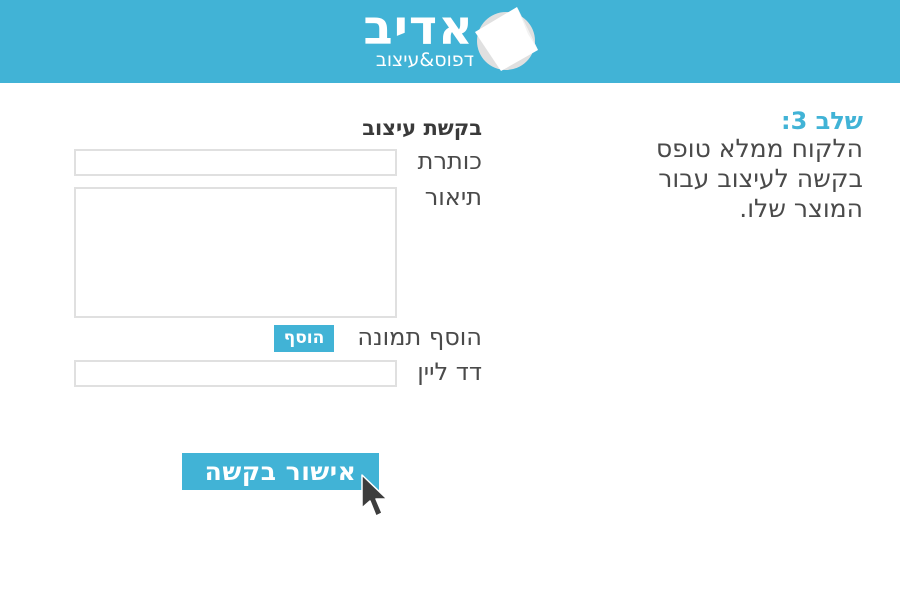 The width and height of the screenshot is (900, 600). What do you see at coordinates (449, 161) in the screenshot?
I see `title-label: כותרת` at bounding box center [449, 161].